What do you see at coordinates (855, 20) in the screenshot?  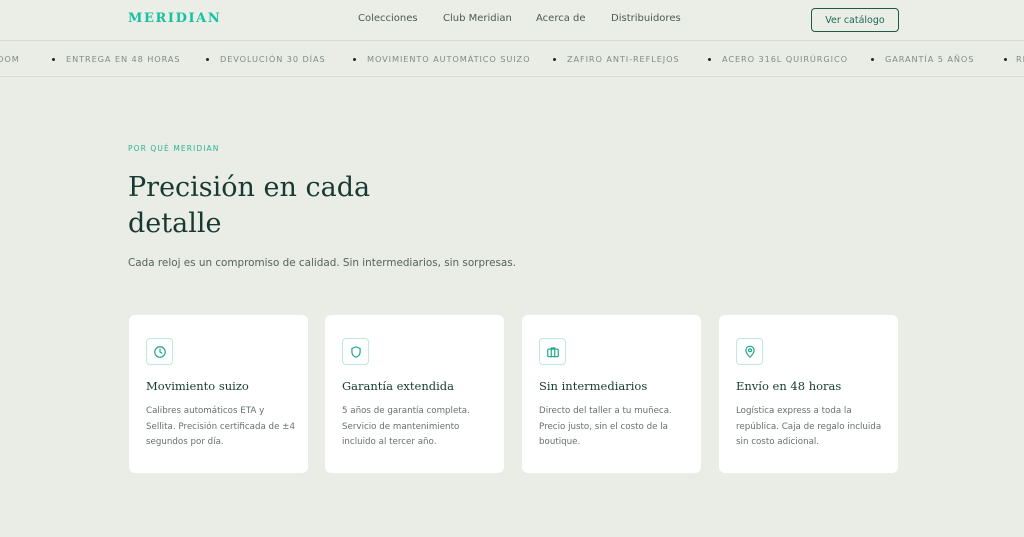 I see `ver-catalogo-button: Ver catálogo` at bounding box center [855, 20].